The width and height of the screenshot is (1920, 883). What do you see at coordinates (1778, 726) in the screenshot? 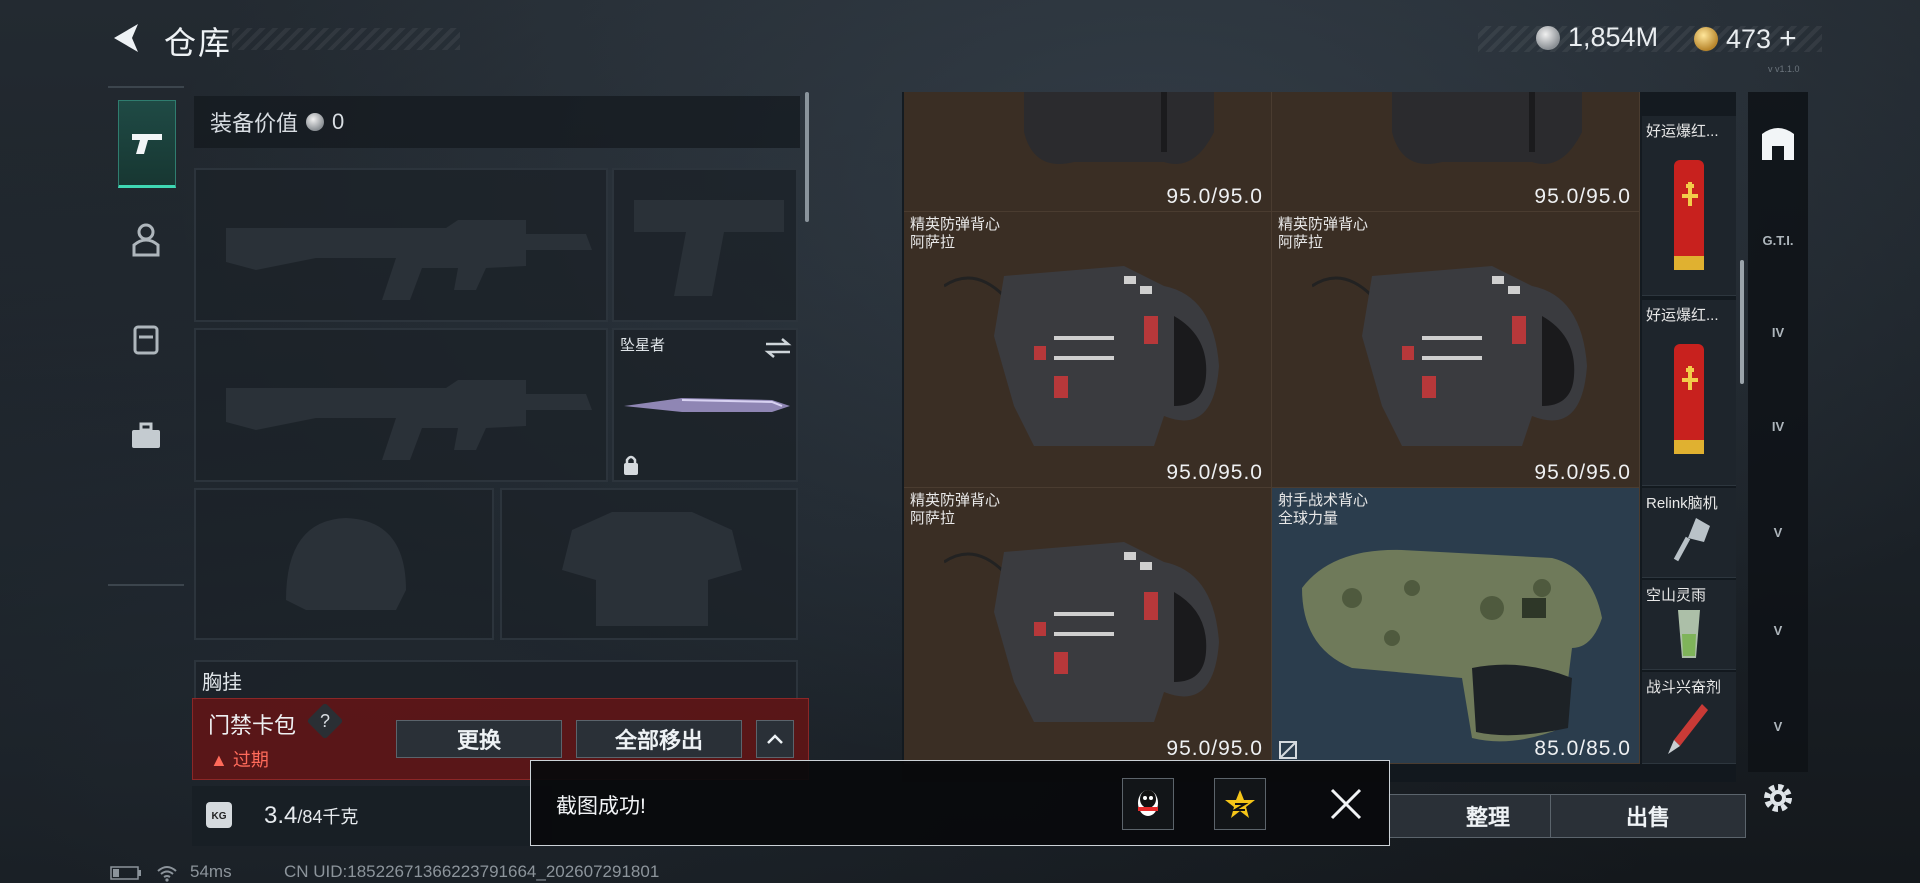
I see `v-card-icon-3: V` at bounding box center [1778, 726].